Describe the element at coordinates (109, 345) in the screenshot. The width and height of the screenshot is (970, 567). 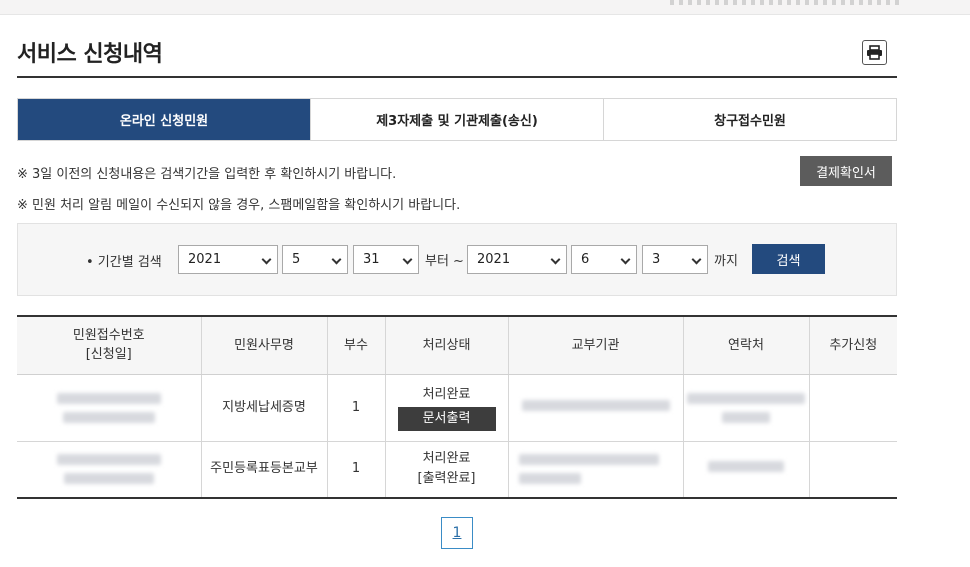
I see `header-receipt-number: 민원접수번호 [신청일]` at that location.